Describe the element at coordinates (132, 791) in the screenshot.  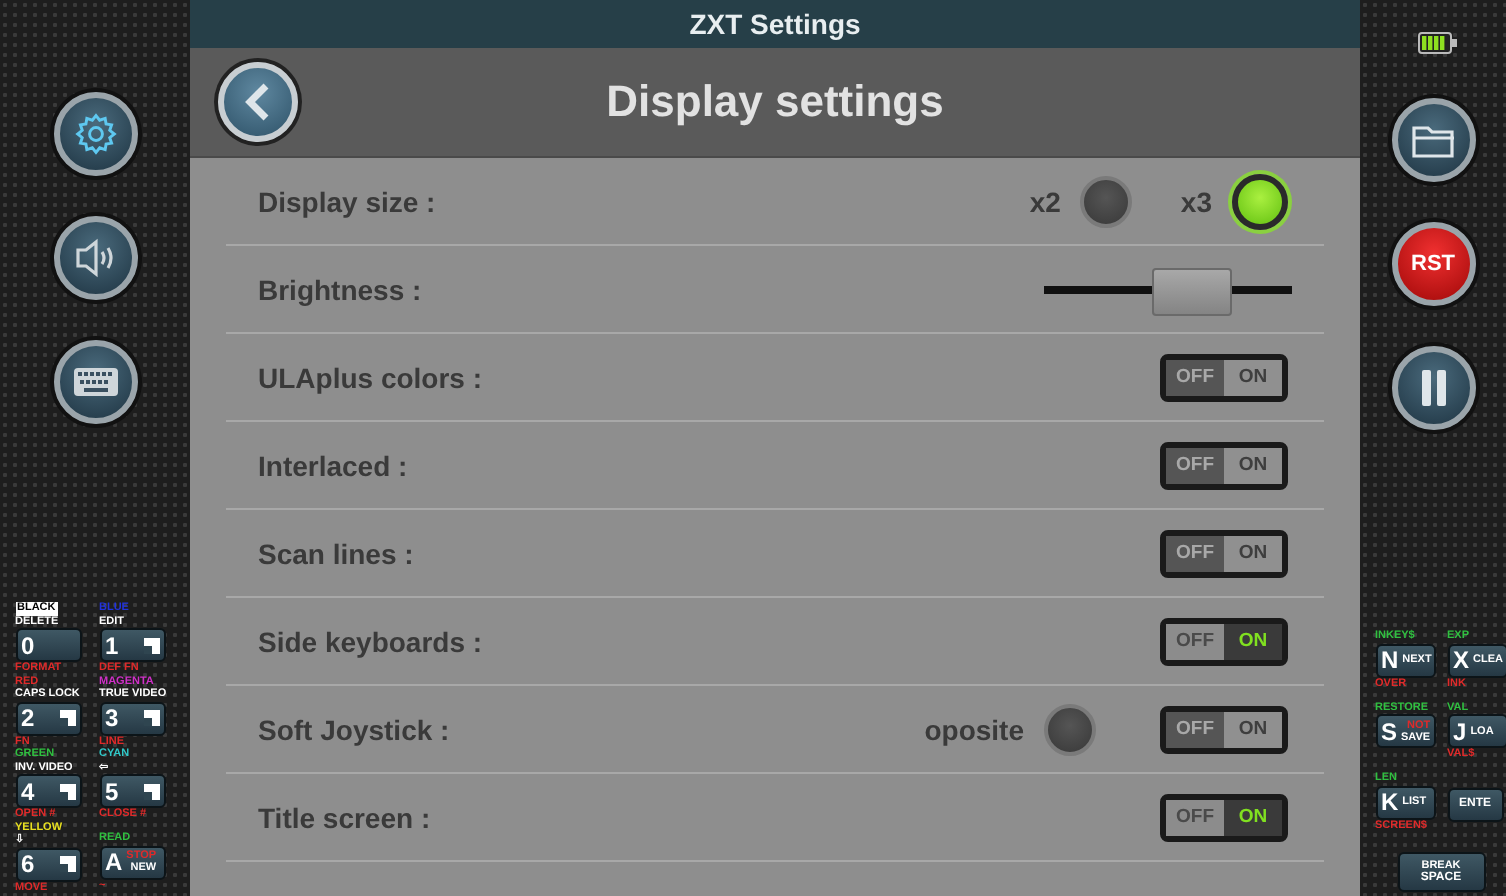
I see `keyboard-key: 5` at that location.